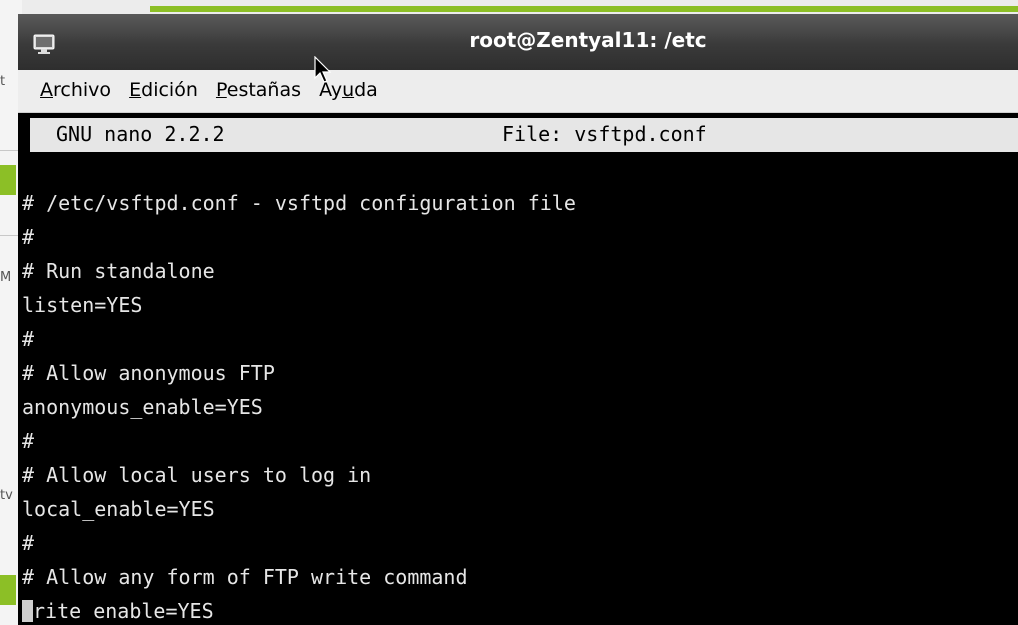 This screenshot has height=625, width=1018. Describe the element at coordinates (517, 271) in the screenshot. I see `config-line: # Run standalone` at that location.